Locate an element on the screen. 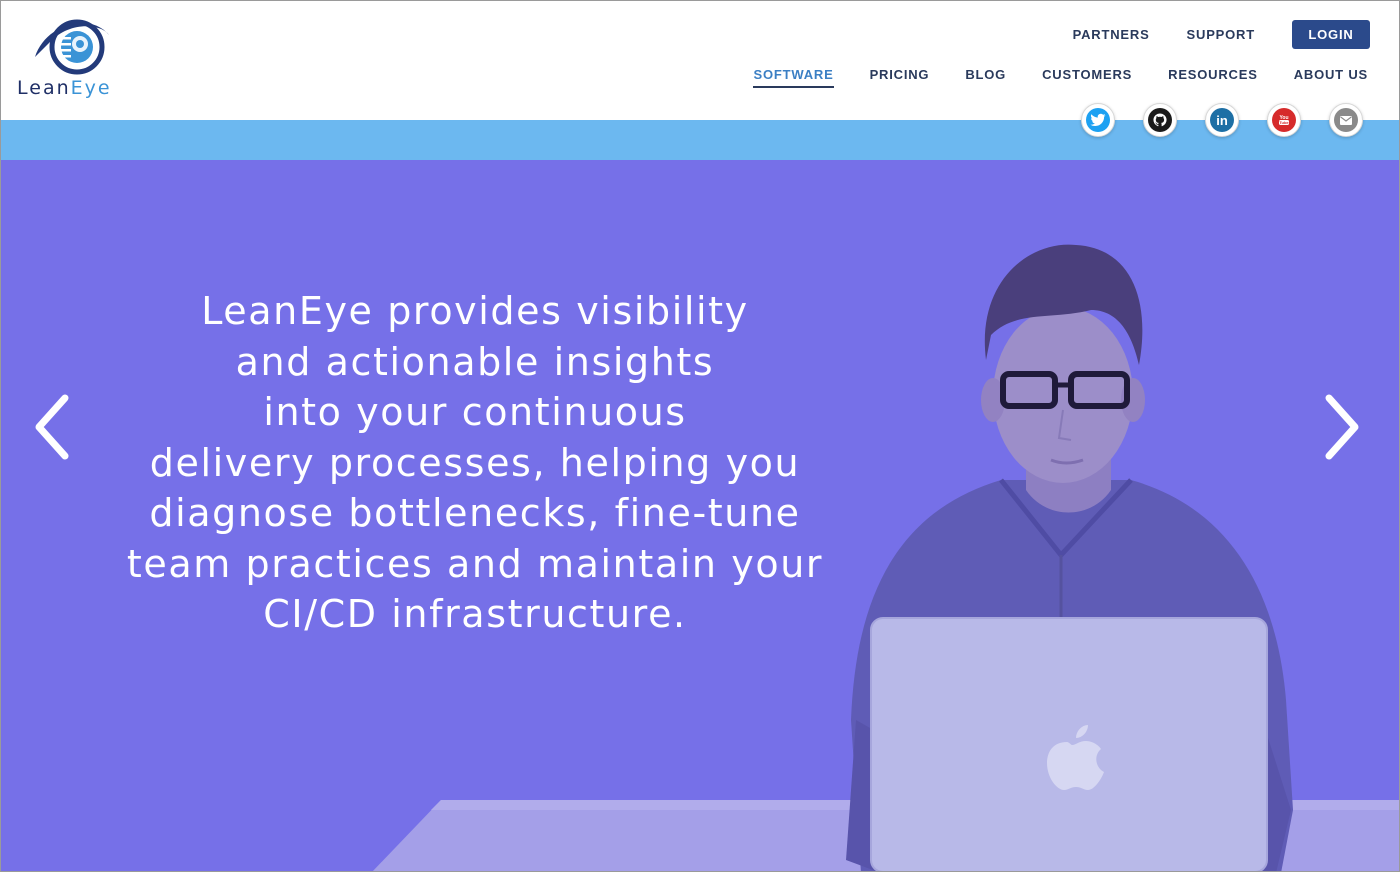 This screenshot has width=1400, height=872. nav-software: SOFTWARE is located at coordinates (793, 77).